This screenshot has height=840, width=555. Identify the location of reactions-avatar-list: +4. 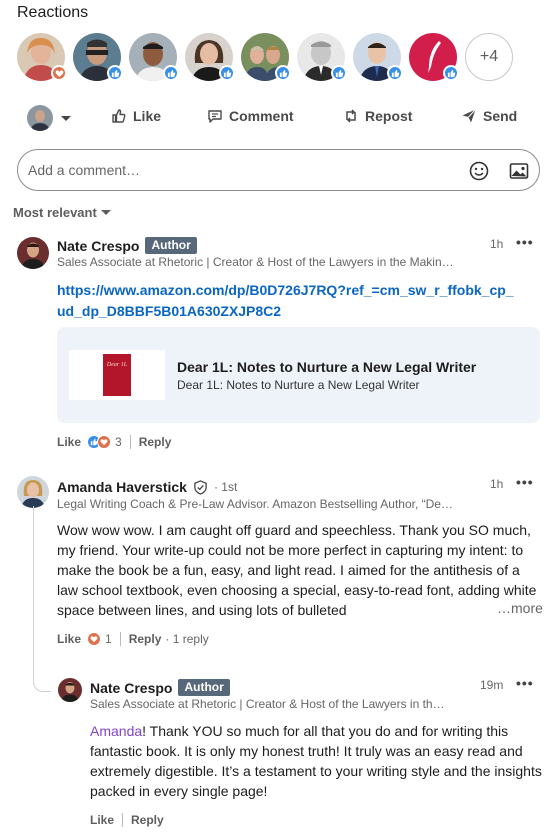
(265, 57).